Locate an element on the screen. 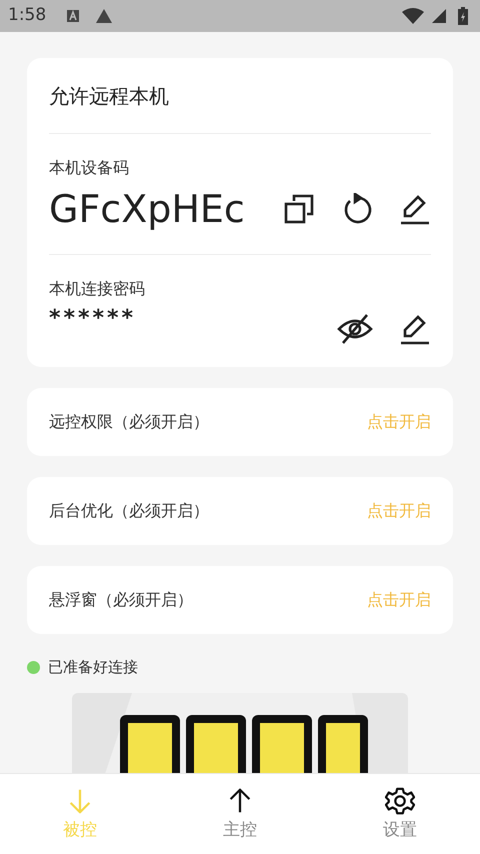 This screenshot has height=854, width=480. nav-tab: 主控 is located at coordinates (240, 814).